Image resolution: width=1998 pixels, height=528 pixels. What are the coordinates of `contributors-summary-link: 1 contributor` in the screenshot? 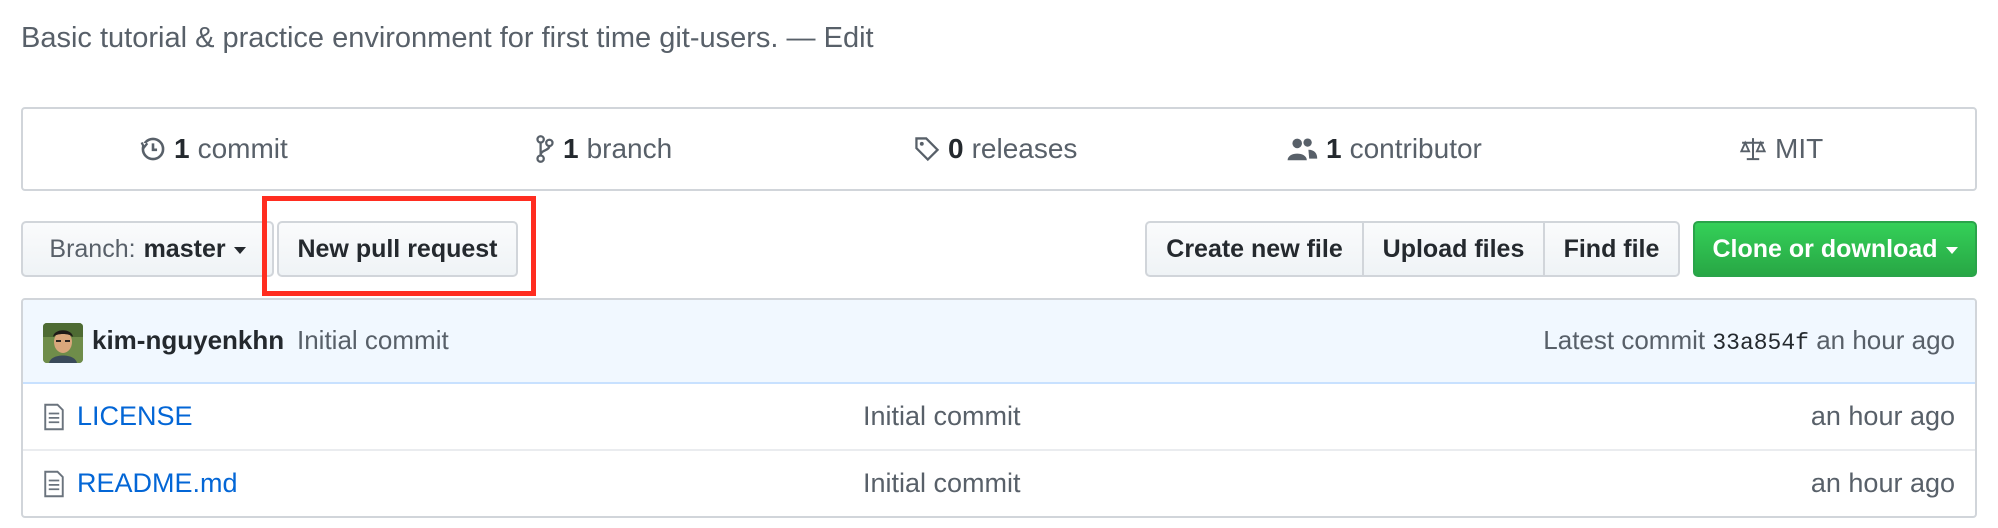 It's located at (1384, 149).